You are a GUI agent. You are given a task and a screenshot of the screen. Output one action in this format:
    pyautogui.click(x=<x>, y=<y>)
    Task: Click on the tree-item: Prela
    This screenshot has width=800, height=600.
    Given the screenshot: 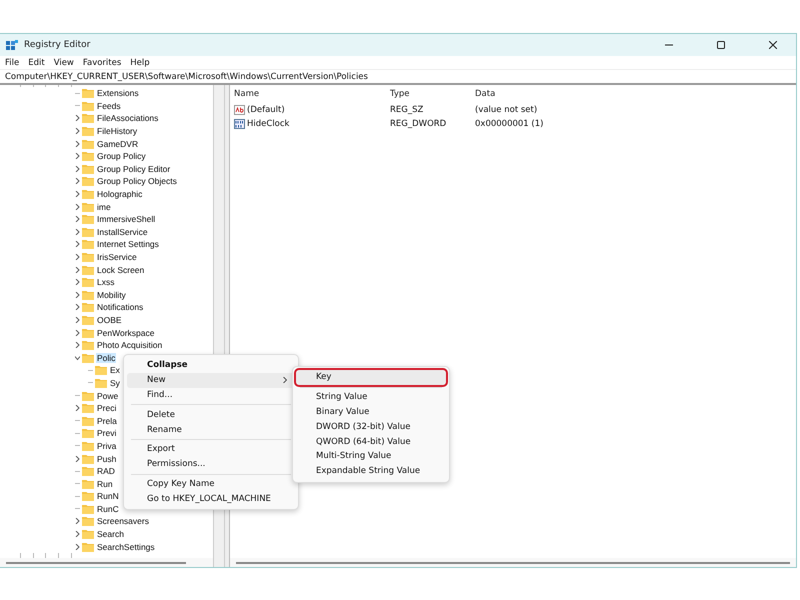 What is the action you would take?
    pyautogui.click(x=107, y=421)
    